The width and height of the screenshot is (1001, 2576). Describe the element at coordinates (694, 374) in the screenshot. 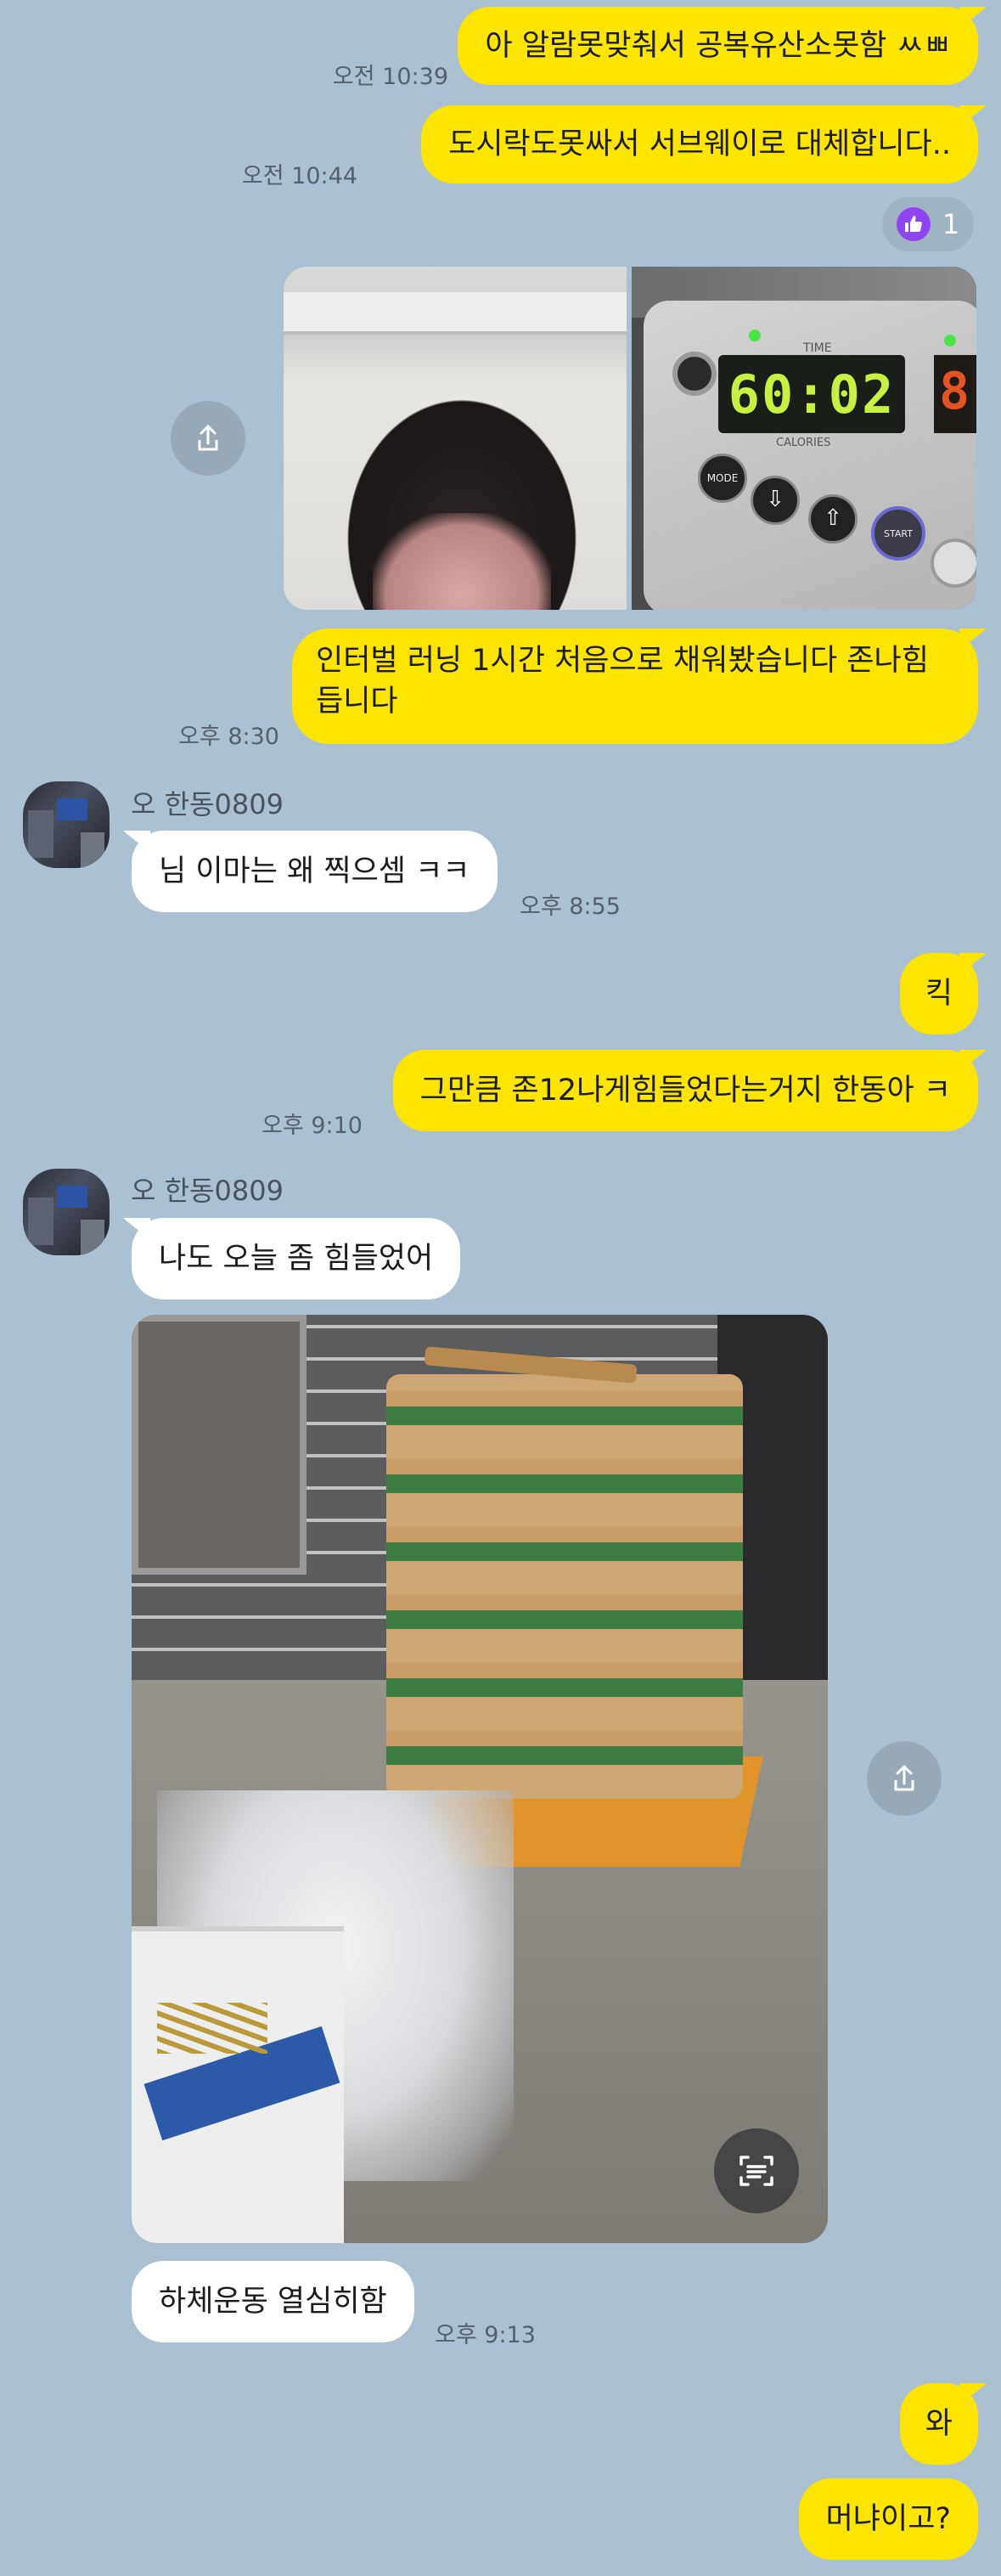

I see `knob` at that location.